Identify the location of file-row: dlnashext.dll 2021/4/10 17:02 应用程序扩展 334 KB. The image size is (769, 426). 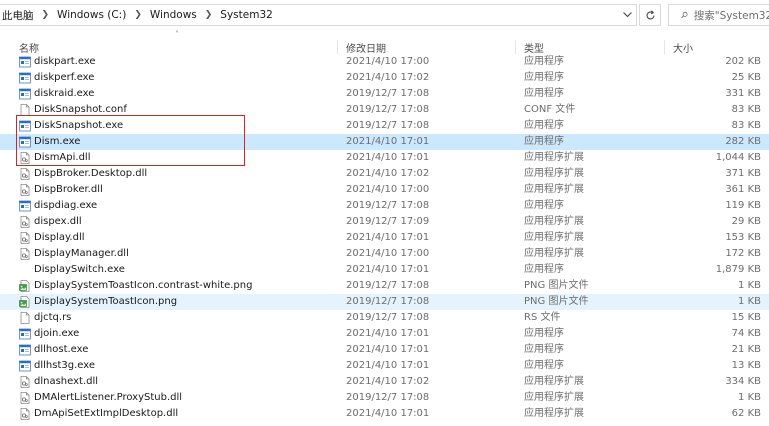
(384, 382).